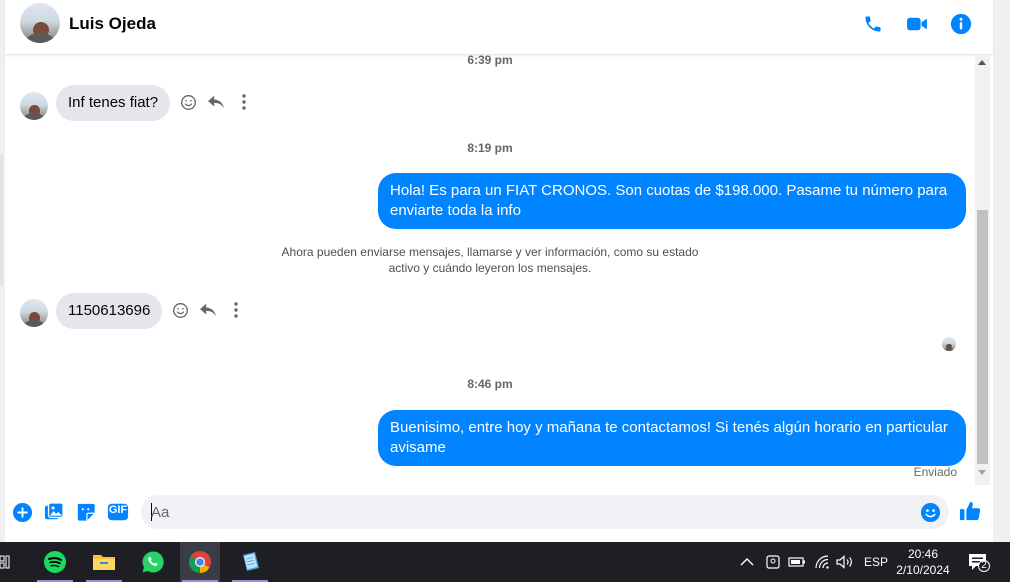  I want to click on timestamp: 6:39 pm, so click(490, 61).